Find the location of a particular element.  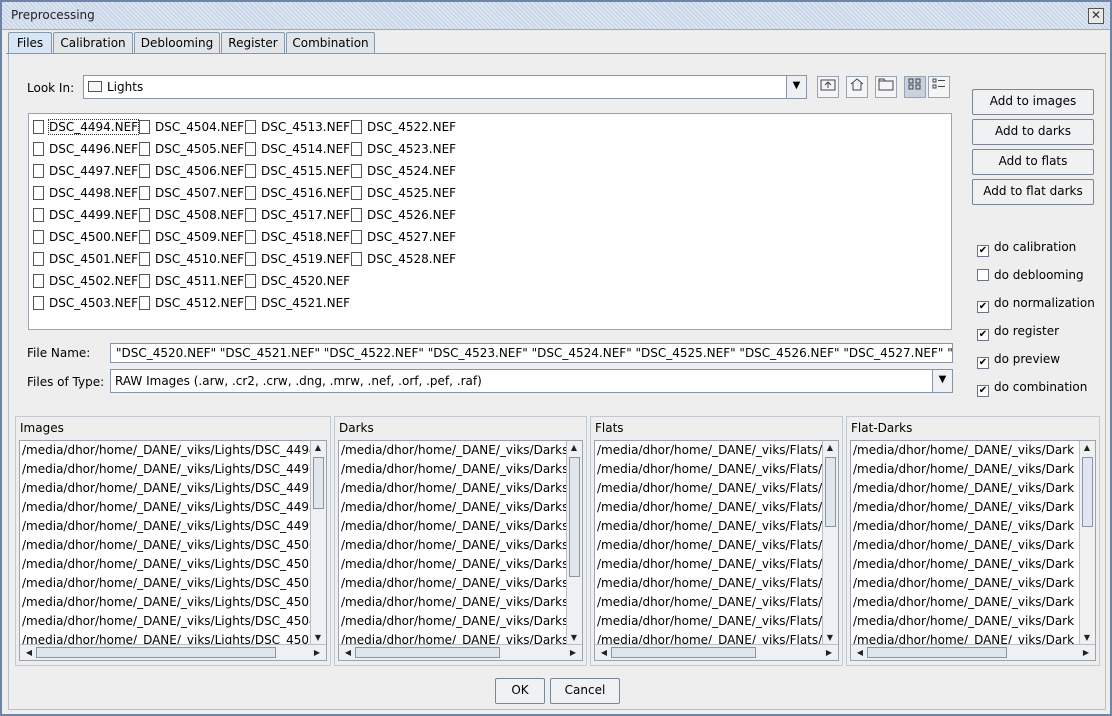

file-item: DSC_4528.NEF is located at coordinates (402, 259).